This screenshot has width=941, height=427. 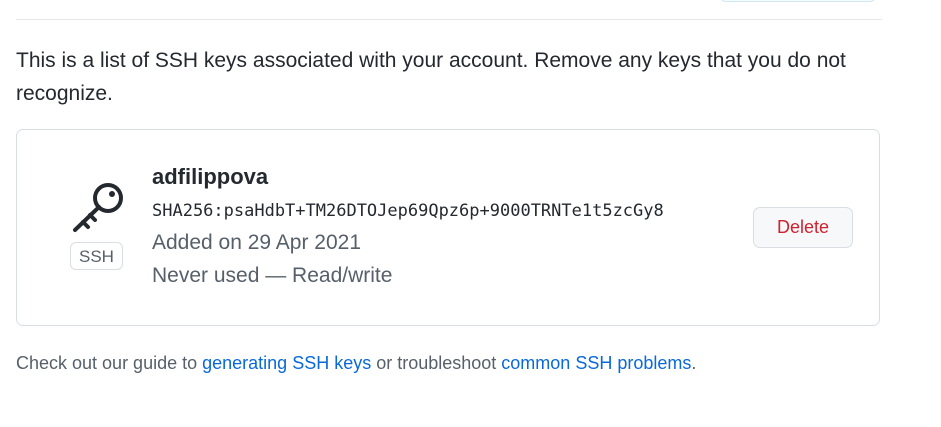 I want to click on key-icon, so click(x=98, y=207).